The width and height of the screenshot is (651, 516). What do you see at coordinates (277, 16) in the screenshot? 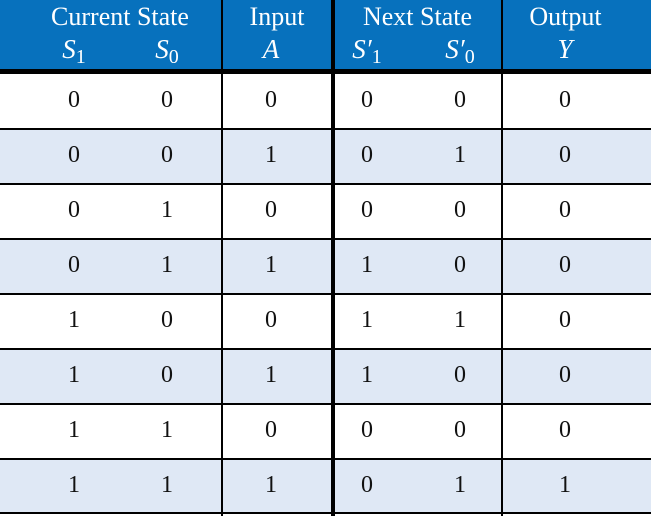
I see `header-input: Input` at bounding box center [277, 16].